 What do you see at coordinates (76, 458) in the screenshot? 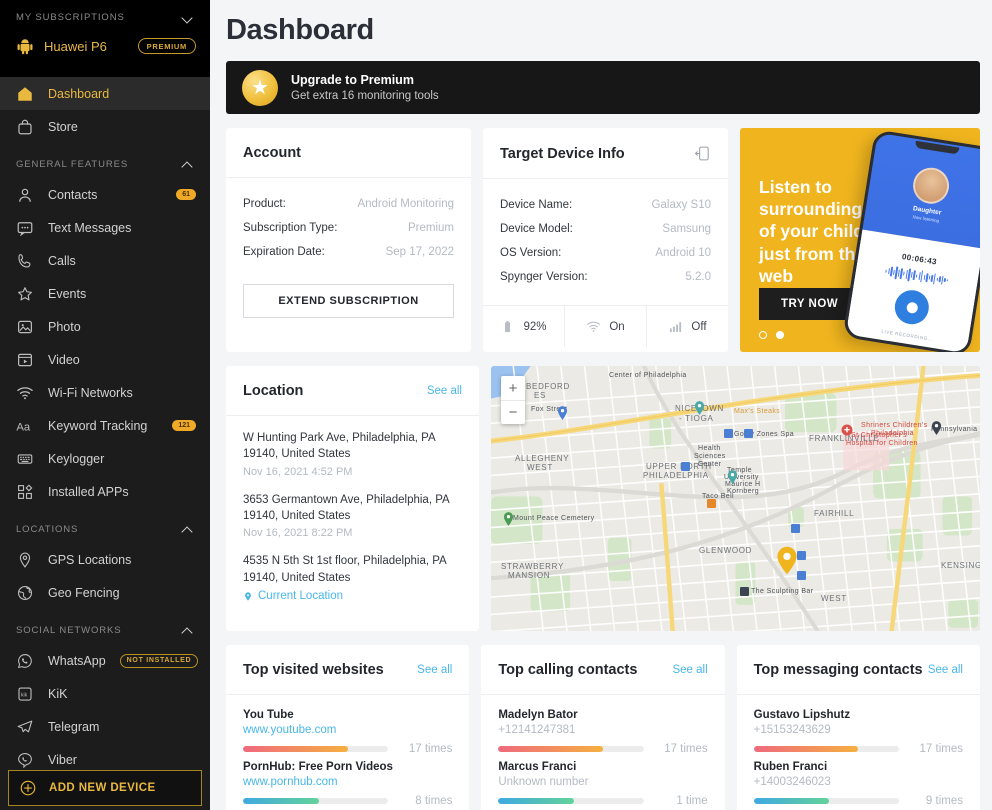
I see `sidebar-item-label: Keylogger` at bounding box center [76, 458].